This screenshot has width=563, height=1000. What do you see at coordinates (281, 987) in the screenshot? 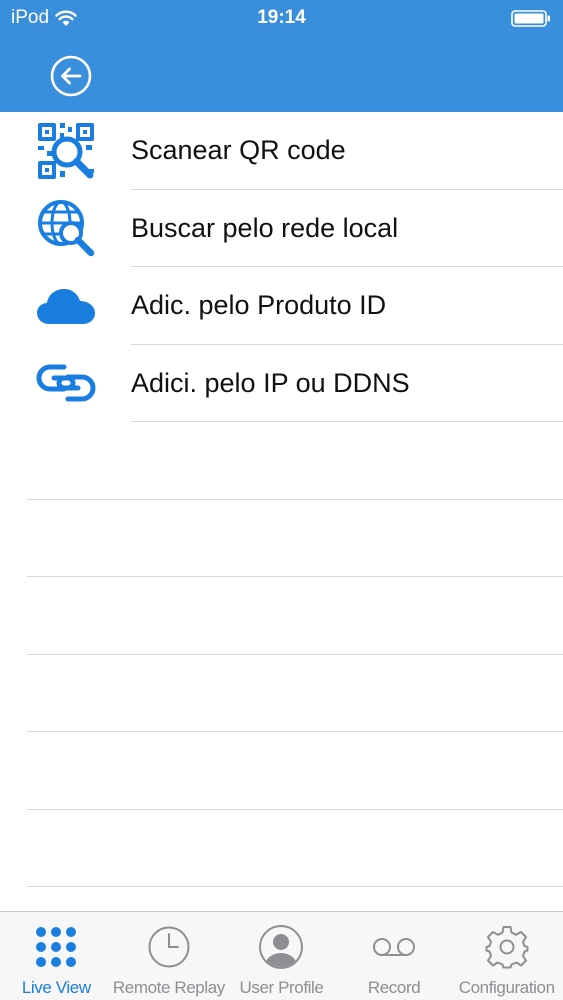
I see `tab-label: User Profile` at bounding box center [281, 987].